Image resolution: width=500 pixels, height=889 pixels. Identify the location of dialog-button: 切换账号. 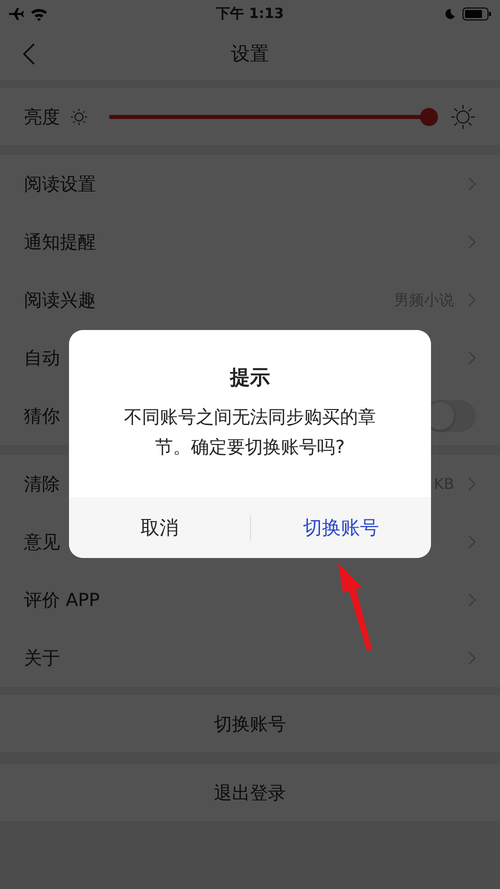
(340, 527).